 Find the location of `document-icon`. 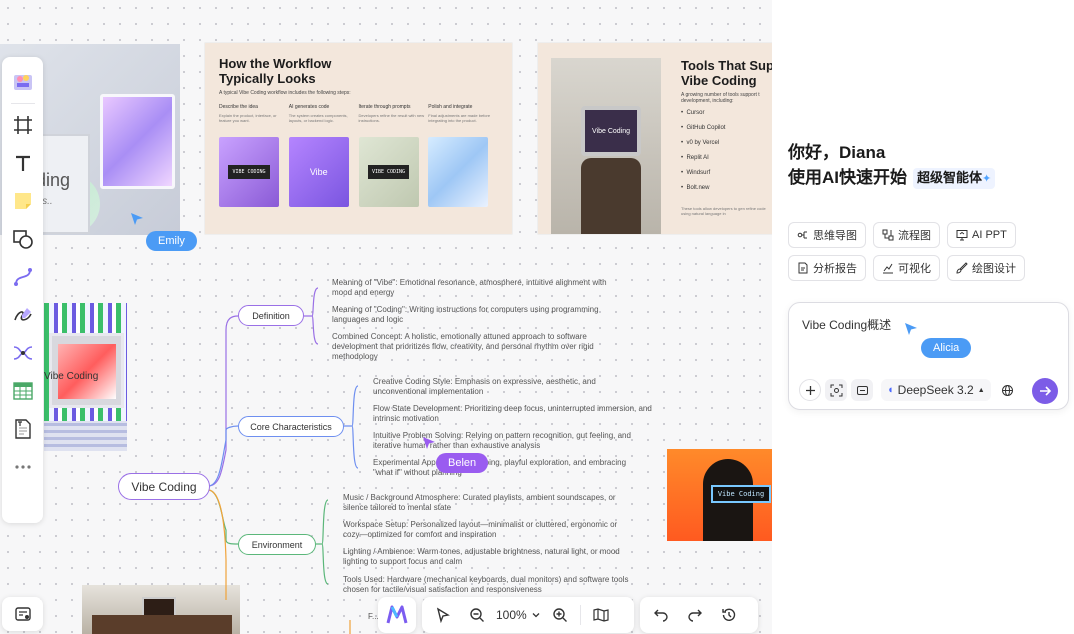

document-icon is located at coordinates (22, 429).